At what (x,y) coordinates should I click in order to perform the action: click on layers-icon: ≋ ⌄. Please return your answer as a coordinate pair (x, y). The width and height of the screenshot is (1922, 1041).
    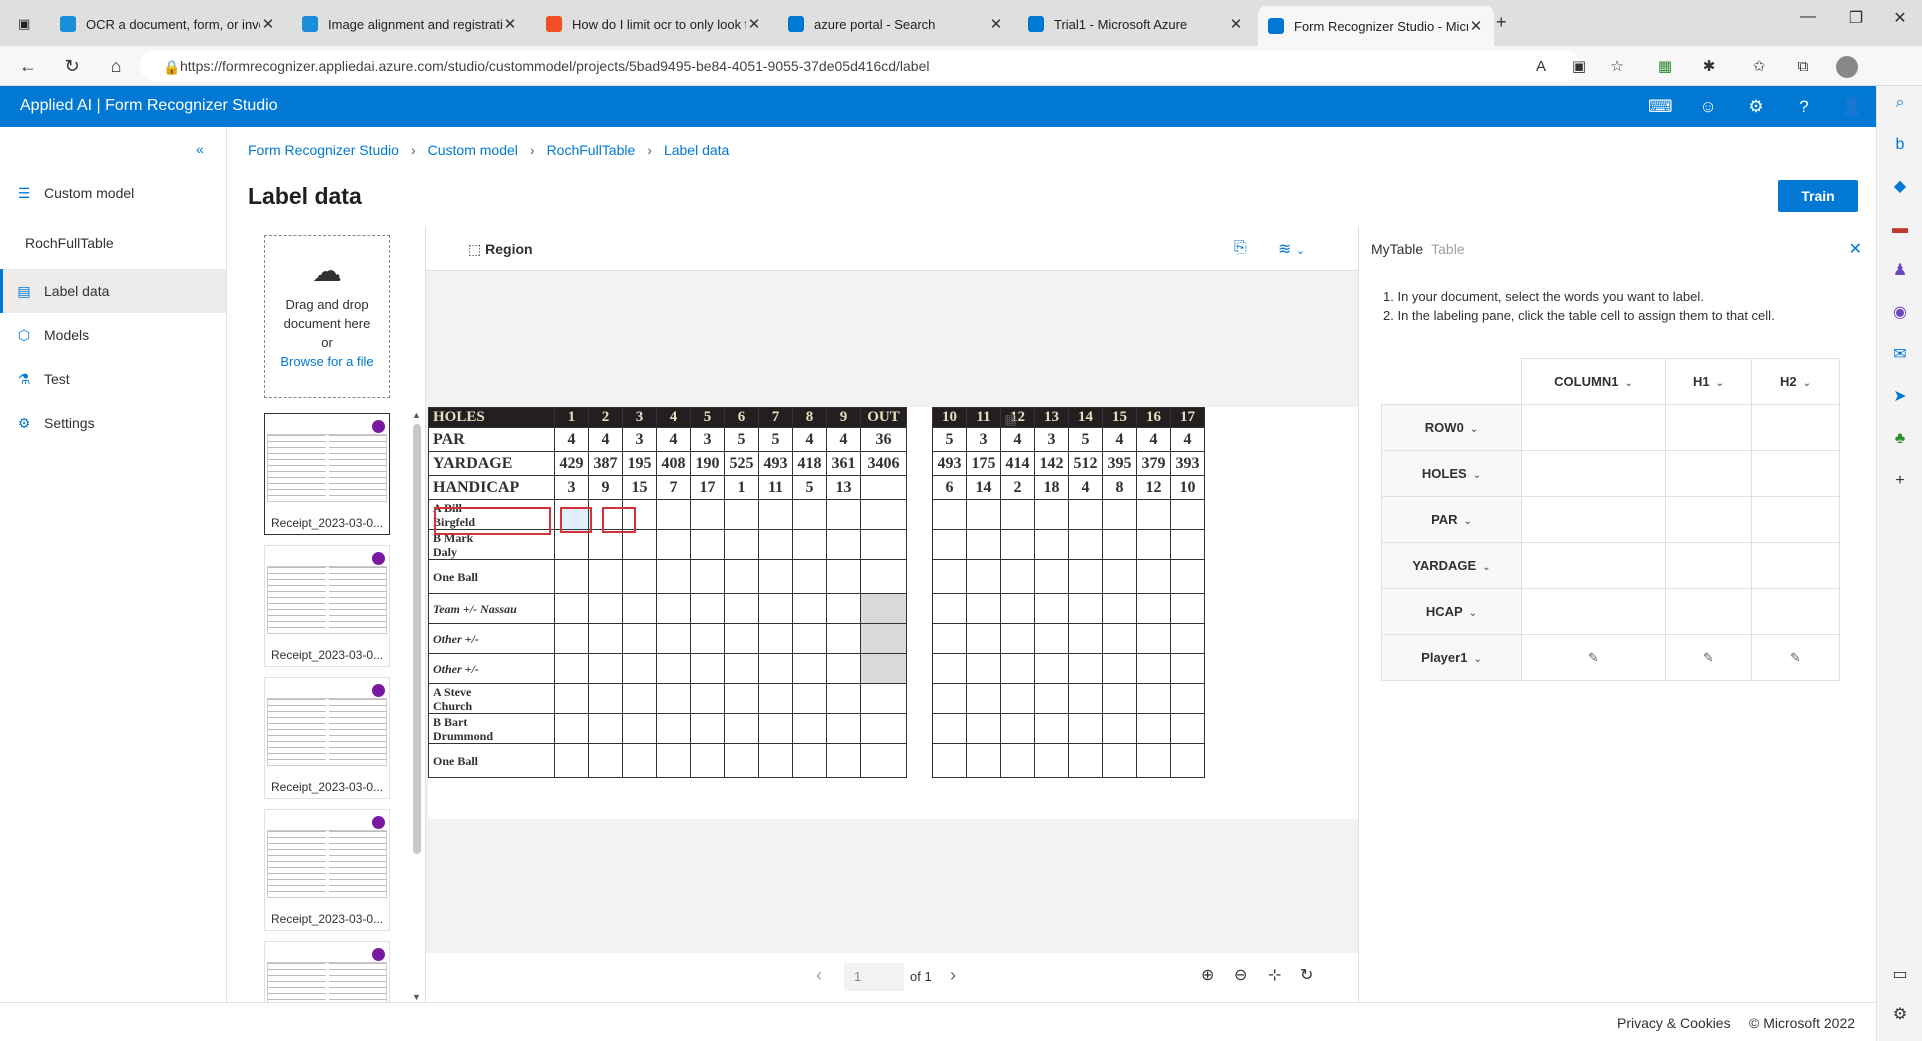
    Looking at the image, I should click on (1291, 249).